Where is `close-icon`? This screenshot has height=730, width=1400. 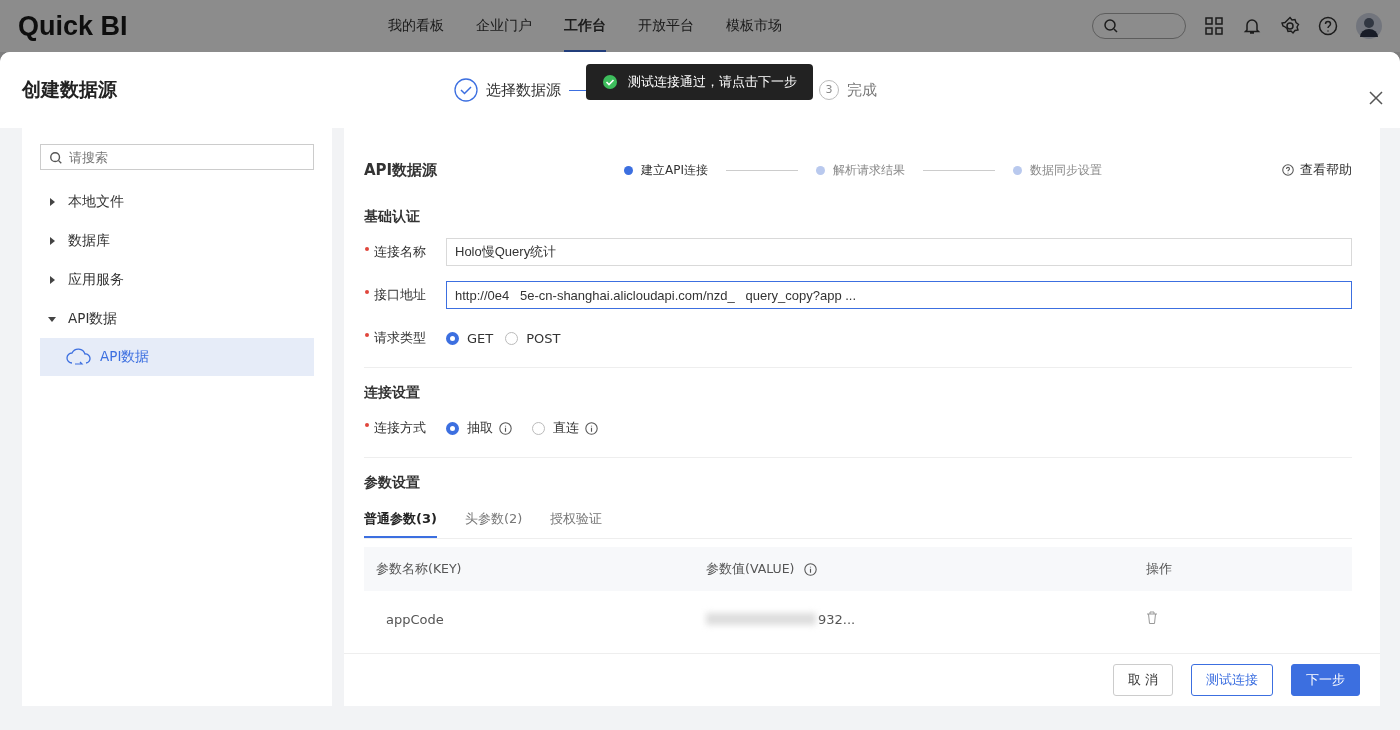
close-icon is located at coordinates (1376, 98).